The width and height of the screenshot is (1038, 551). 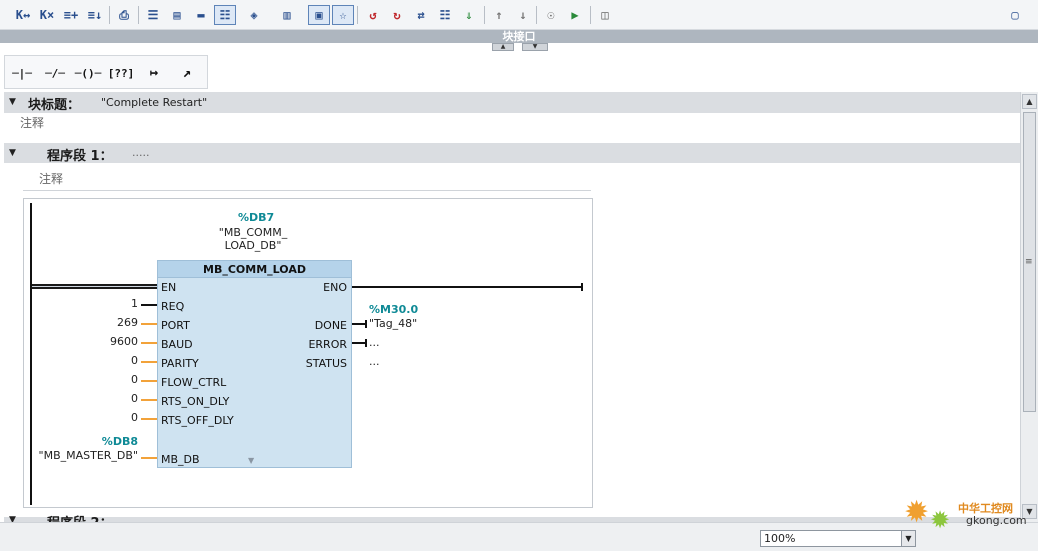 I want to click on open-branch-button: ↦, so click(x=154, y=73).